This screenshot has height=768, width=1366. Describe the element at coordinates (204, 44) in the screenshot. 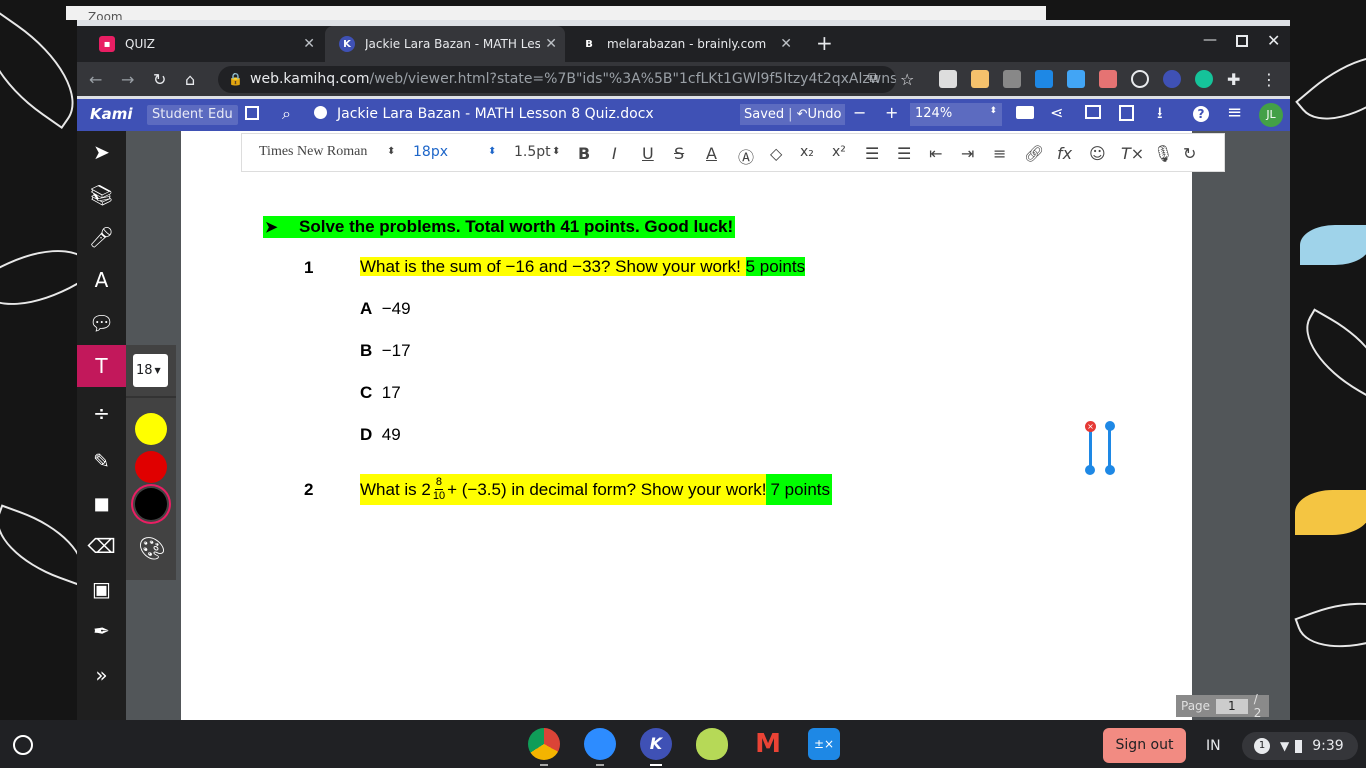

I see `tab-quiz: ▪ QUIZ ✕` at that location.